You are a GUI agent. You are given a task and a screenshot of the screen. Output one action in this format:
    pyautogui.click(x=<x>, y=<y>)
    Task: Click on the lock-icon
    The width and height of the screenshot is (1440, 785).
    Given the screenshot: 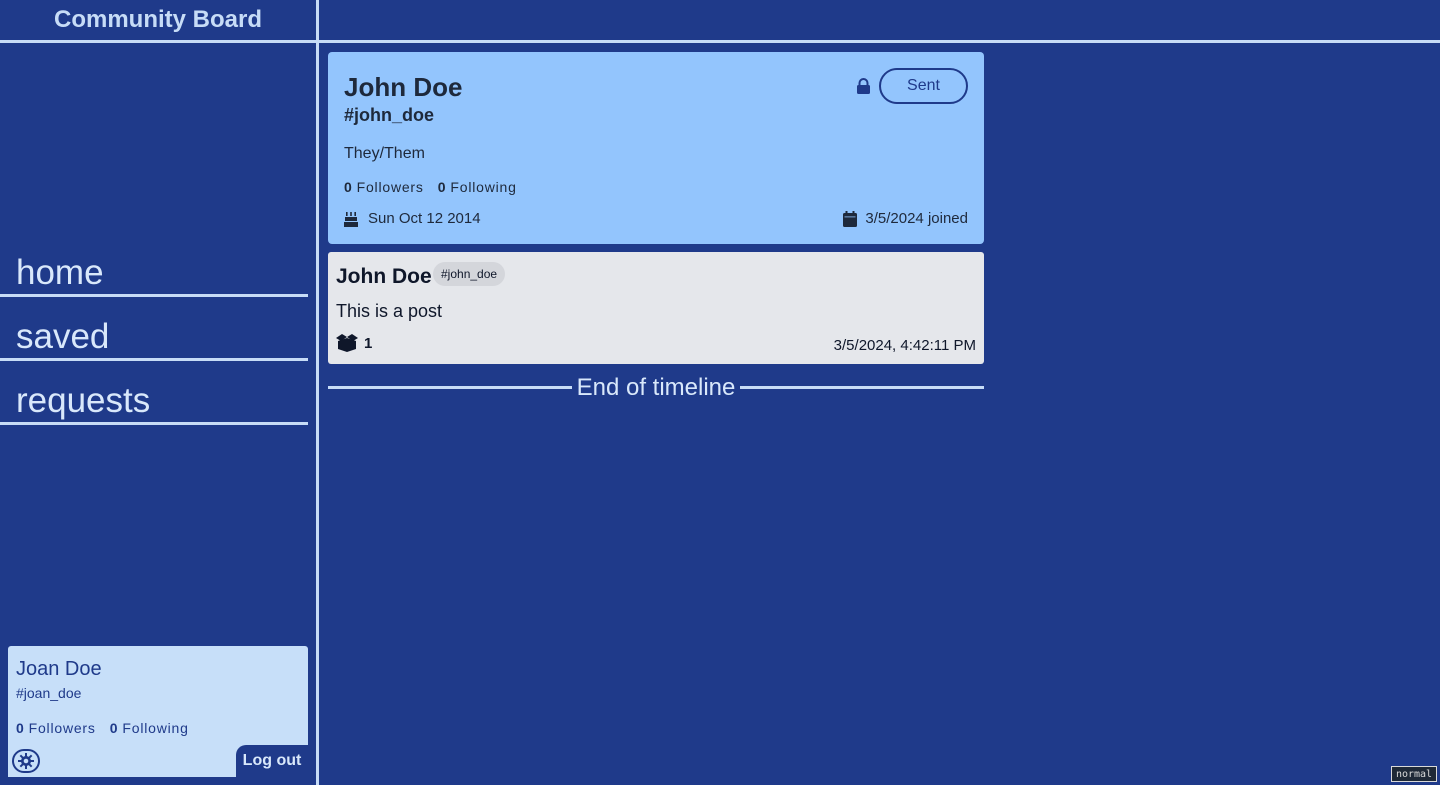 What is the action you would take?
    pyautogui.click(x=863, y=86)
    